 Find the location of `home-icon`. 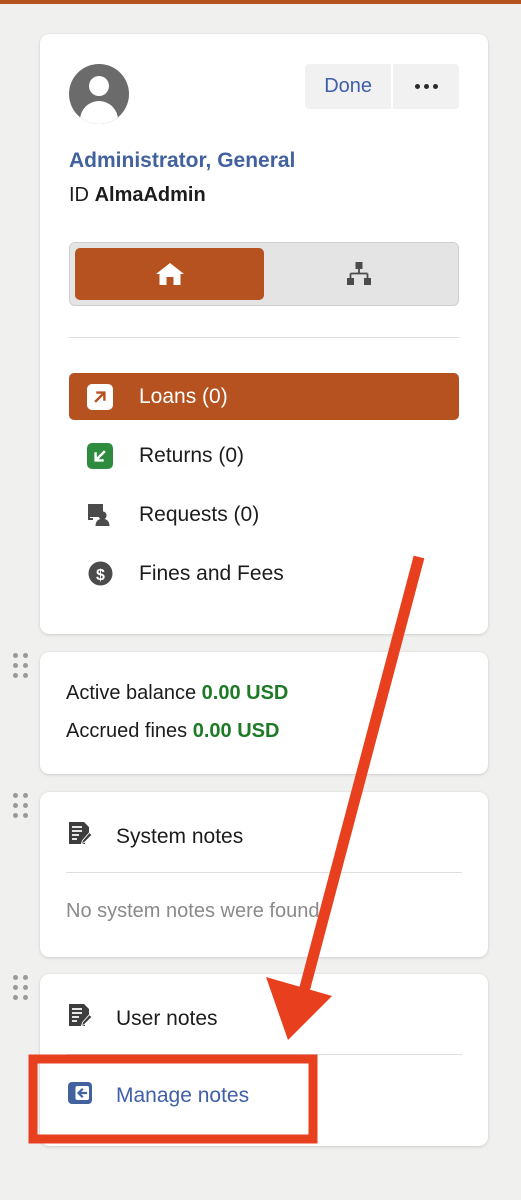

home-icon is located at coordinates (169, 274).